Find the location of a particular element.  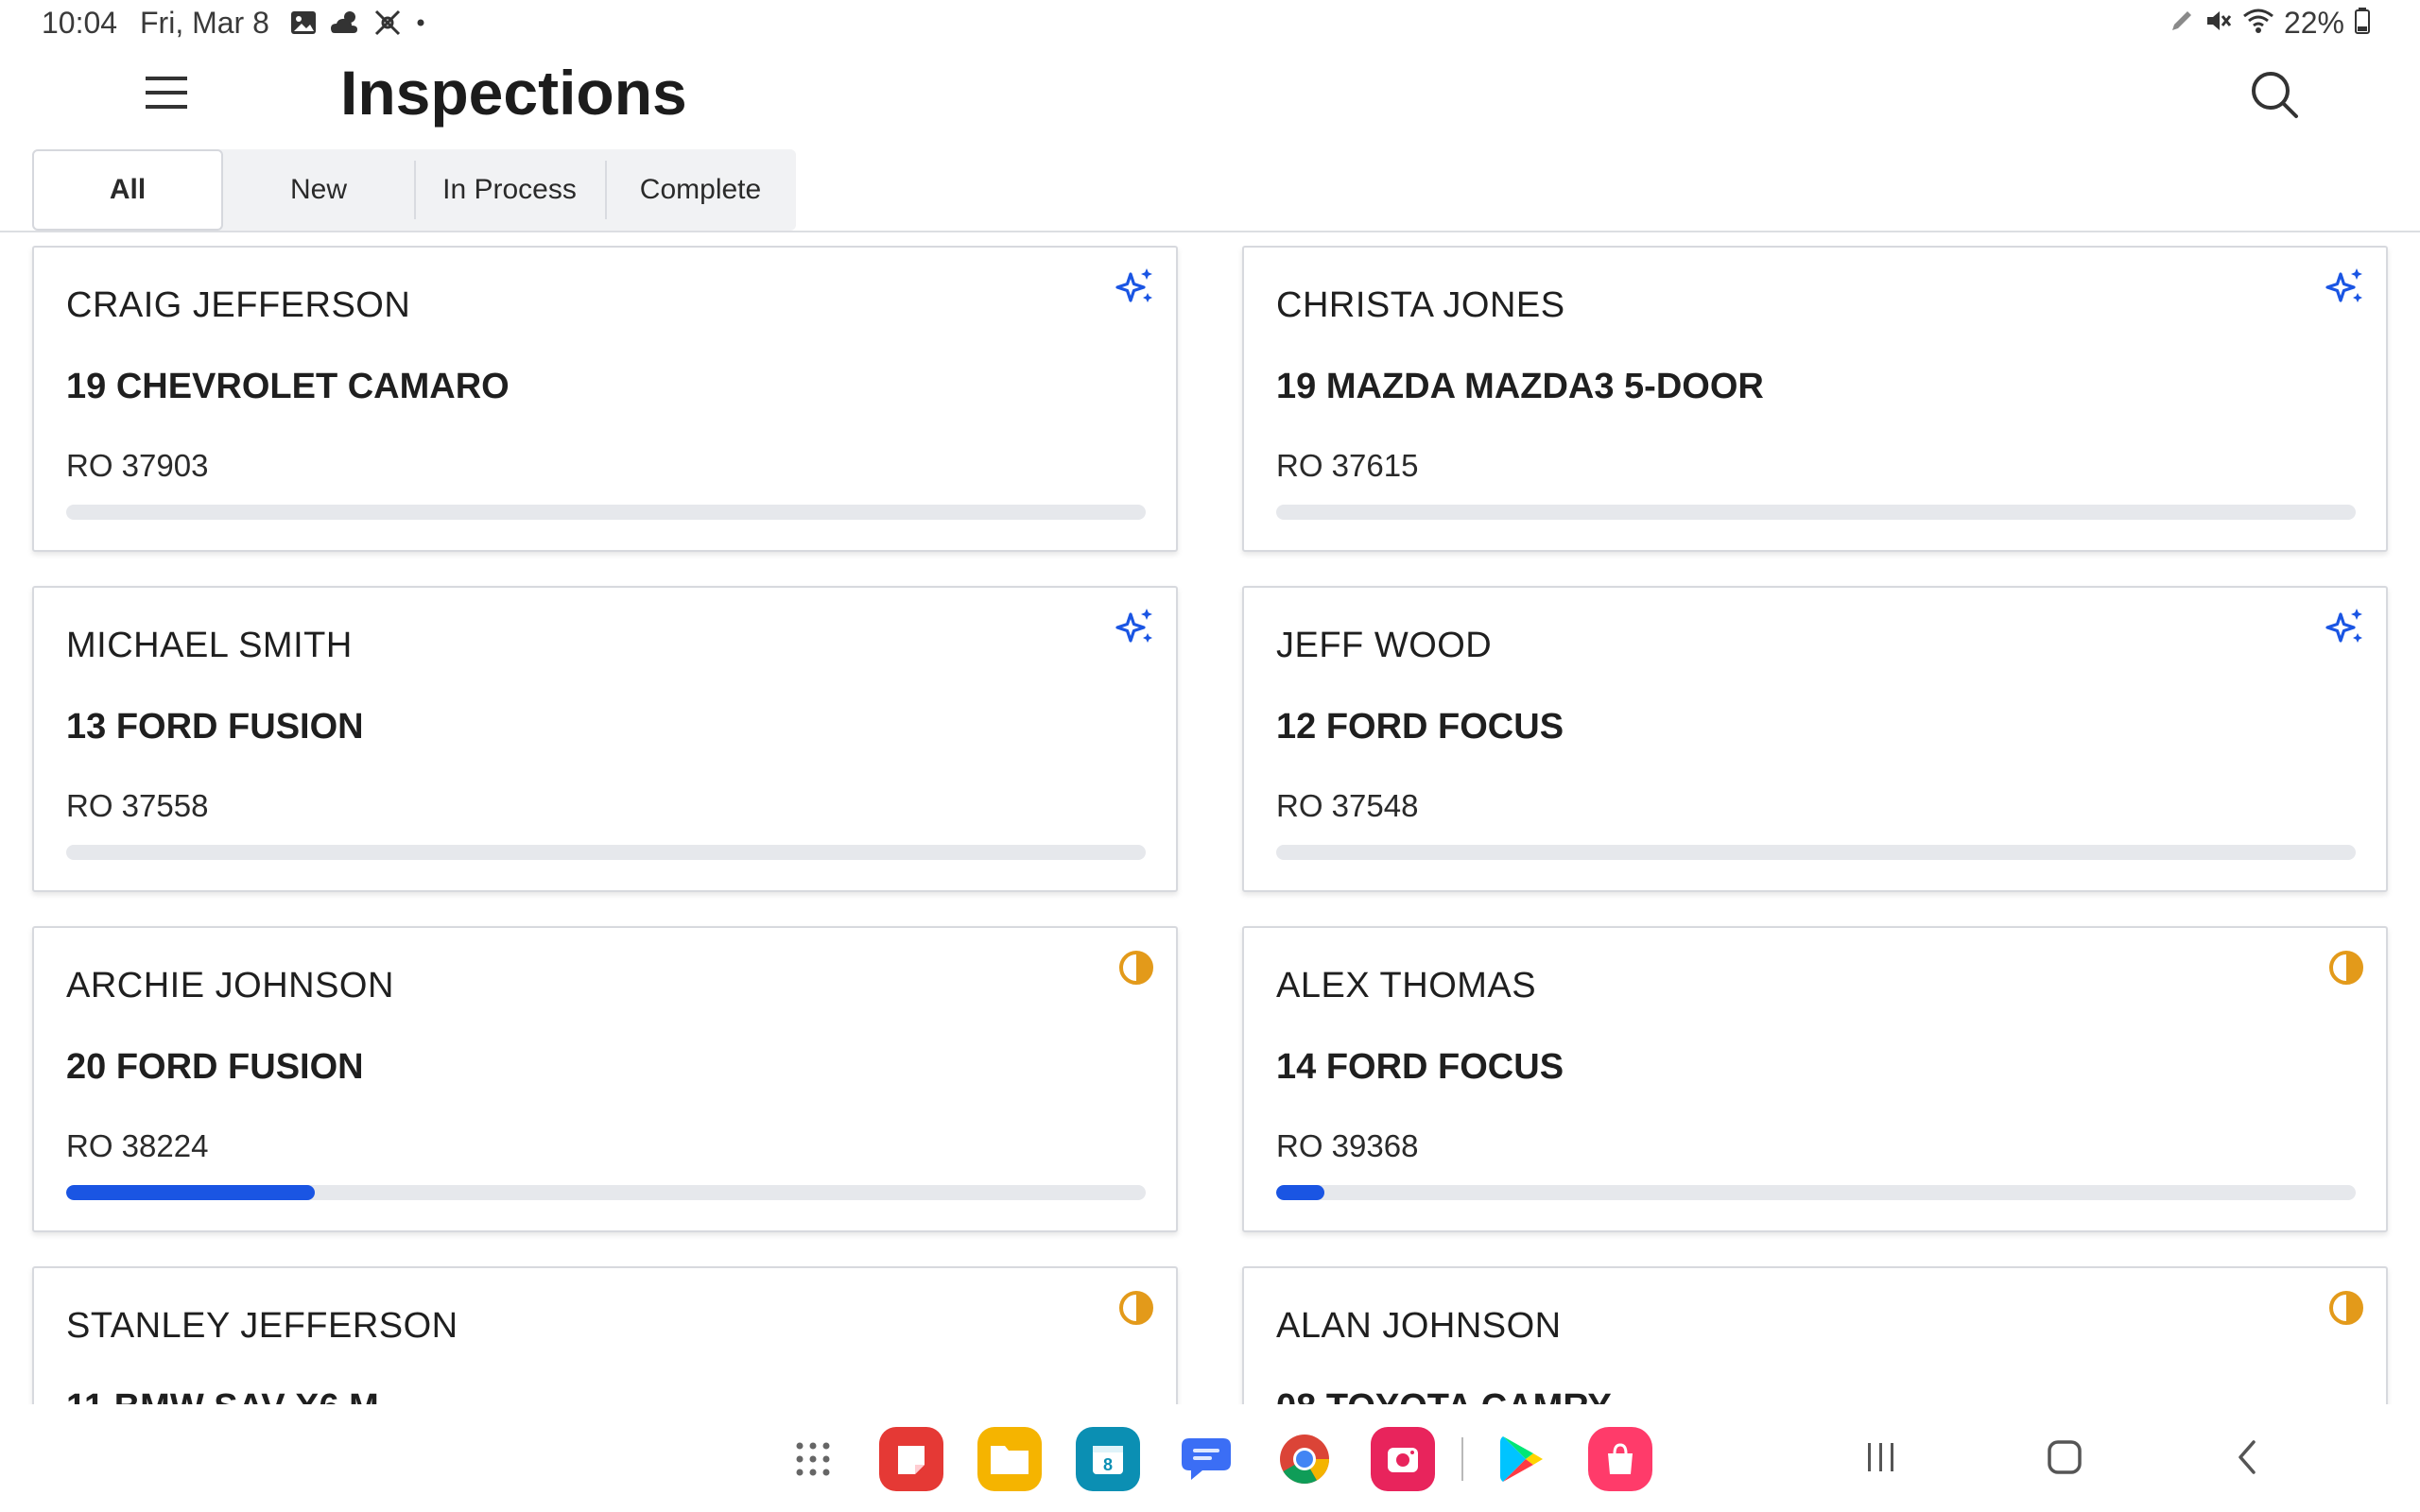

customer-name: ARCHIE JOHNSON is located at coordinates (230, 985).